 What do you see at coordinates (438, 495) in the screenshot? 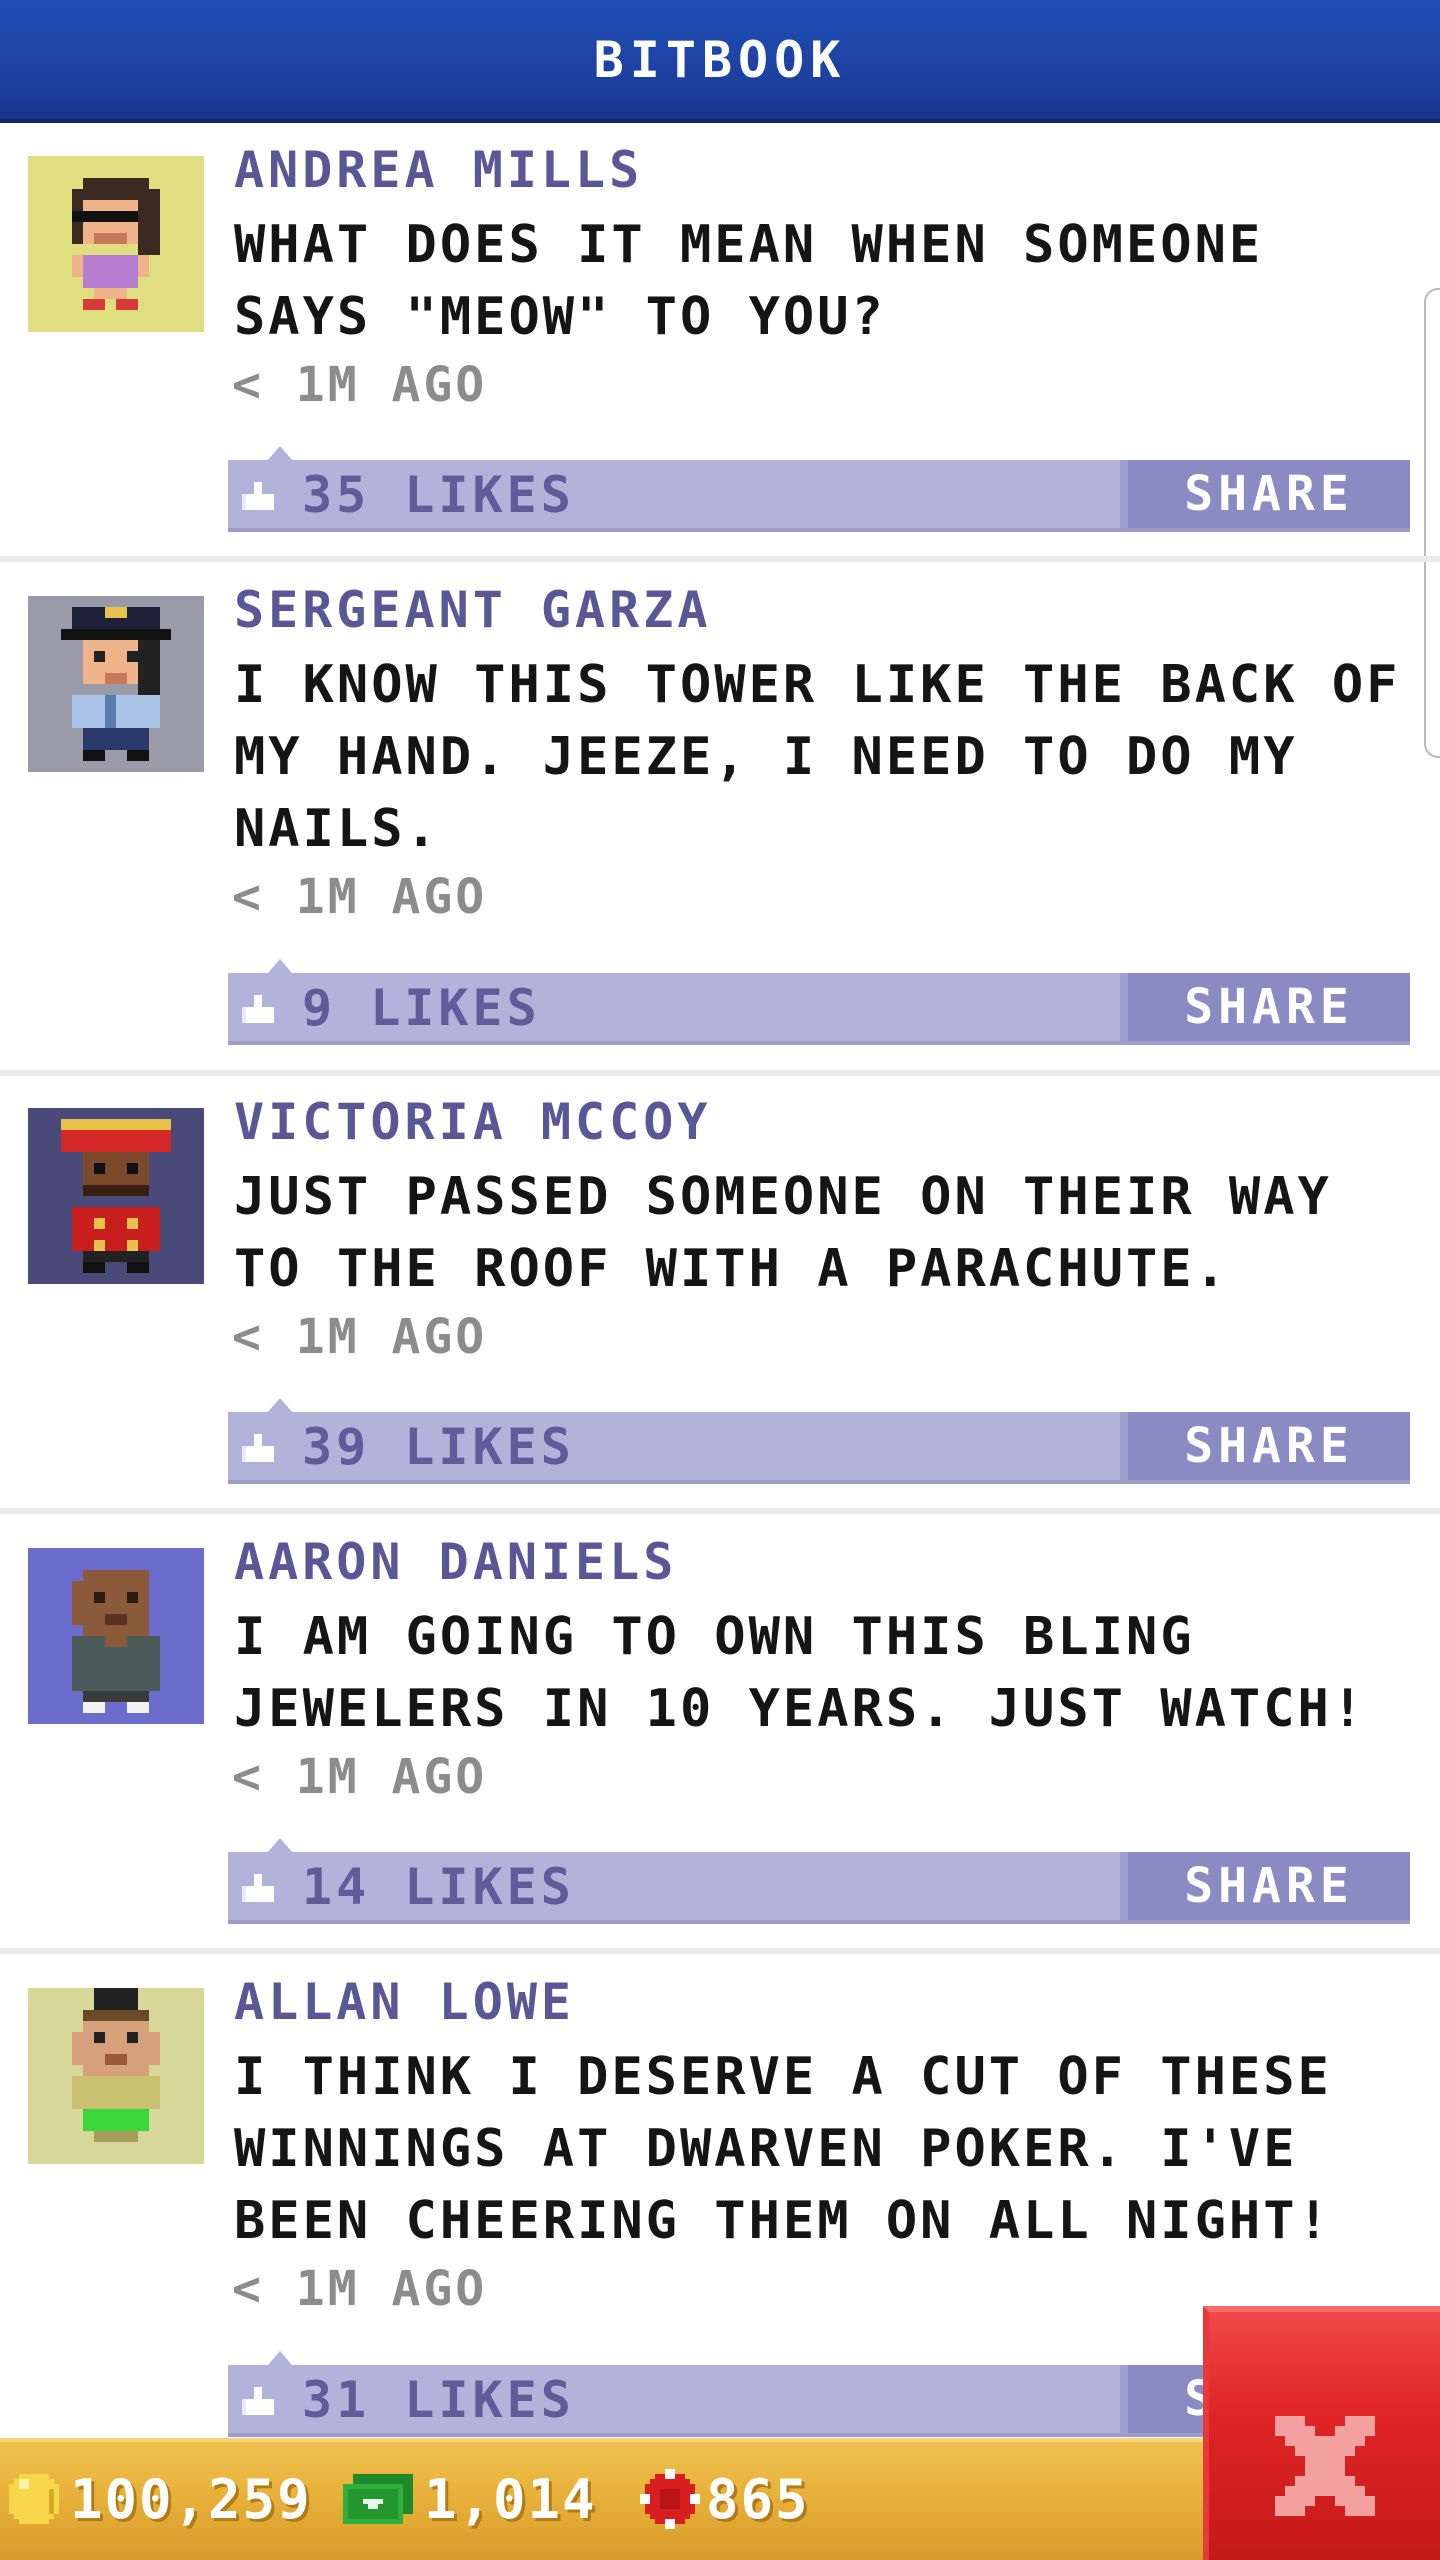
I see `like-count: 35 LIKES` at bounding box center [438, 495].